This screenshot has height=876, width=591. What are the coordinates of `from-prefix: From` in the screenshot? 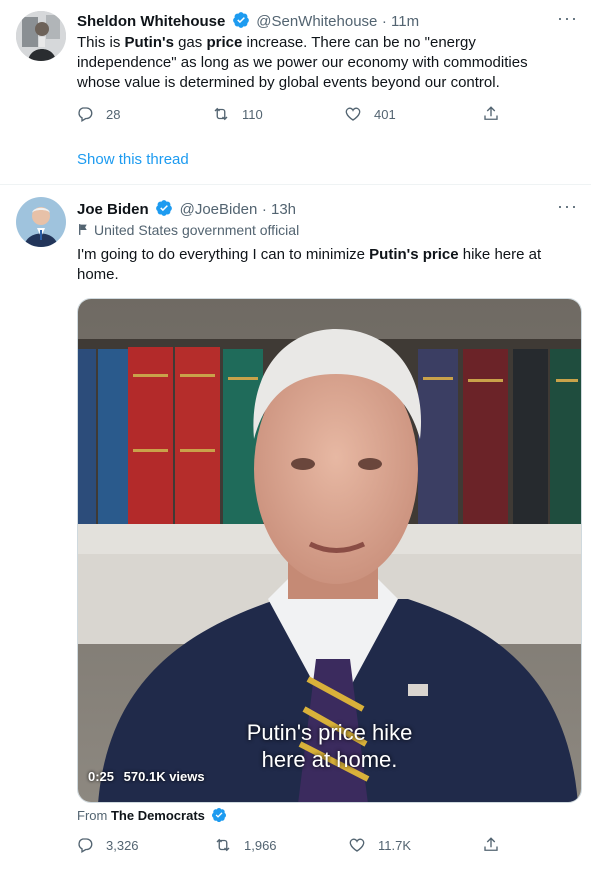 It's located at (92, 815).